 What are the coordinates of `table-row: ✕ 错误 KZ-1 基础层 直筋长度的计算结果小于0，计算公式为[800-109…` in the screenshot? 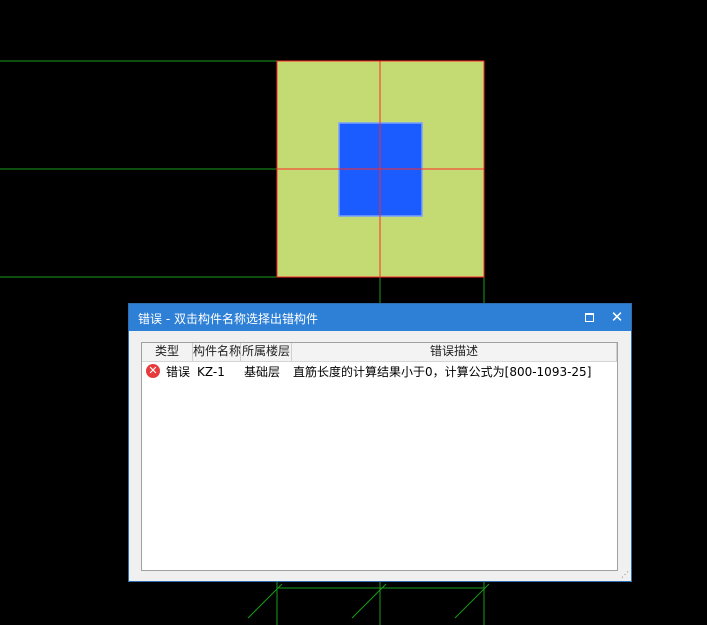 It's located at (379, 372).